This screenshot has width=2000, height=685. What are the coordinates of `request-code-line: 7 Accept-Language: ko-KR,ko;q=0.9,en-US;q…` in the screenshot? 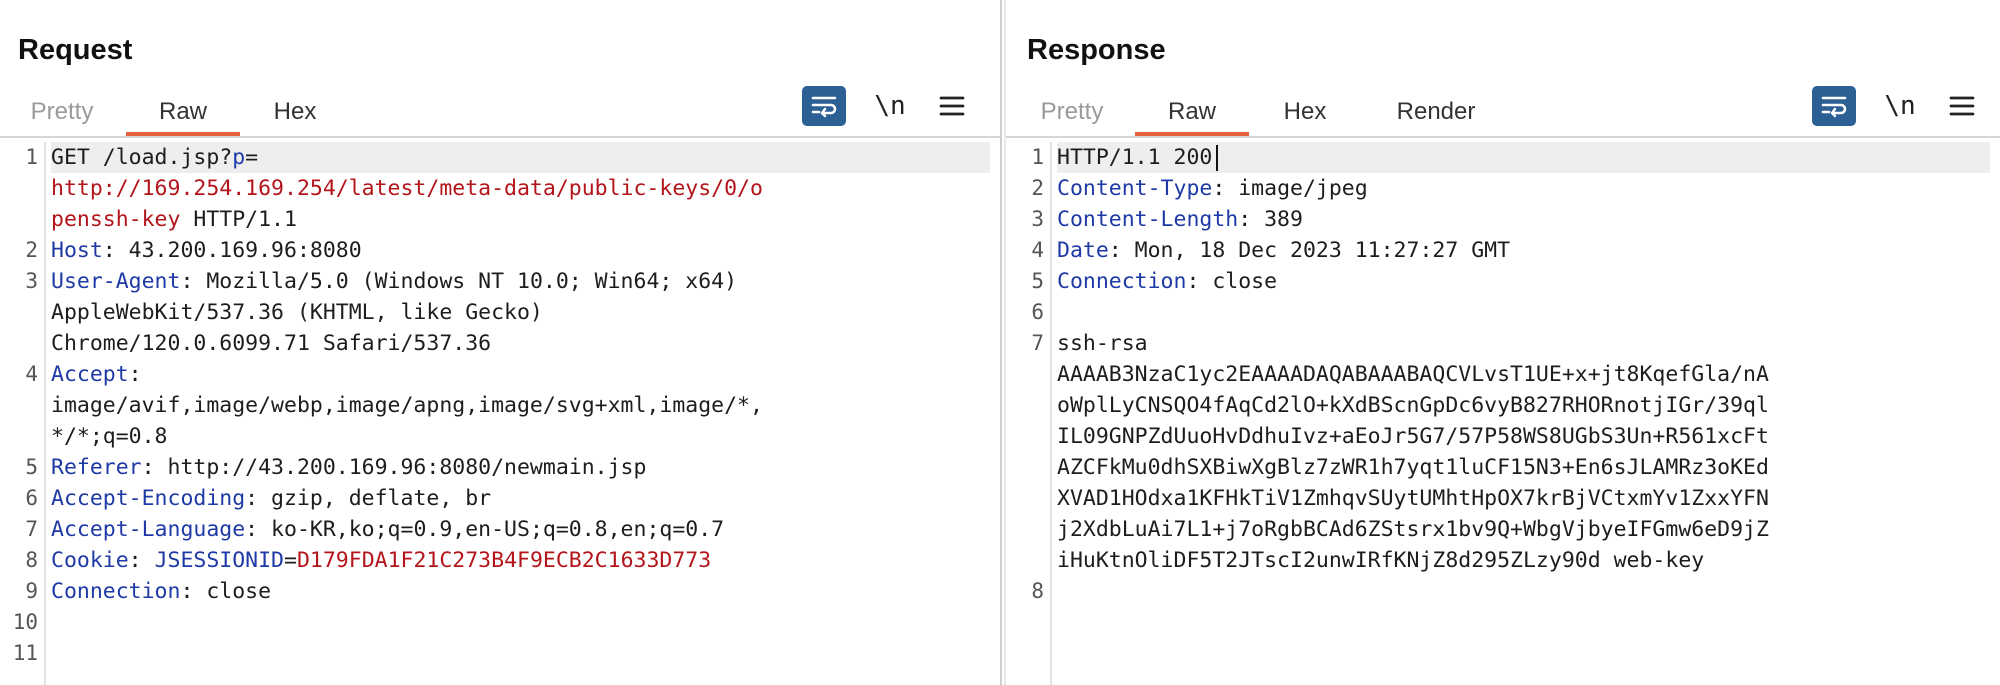 It's located at (507, 529).